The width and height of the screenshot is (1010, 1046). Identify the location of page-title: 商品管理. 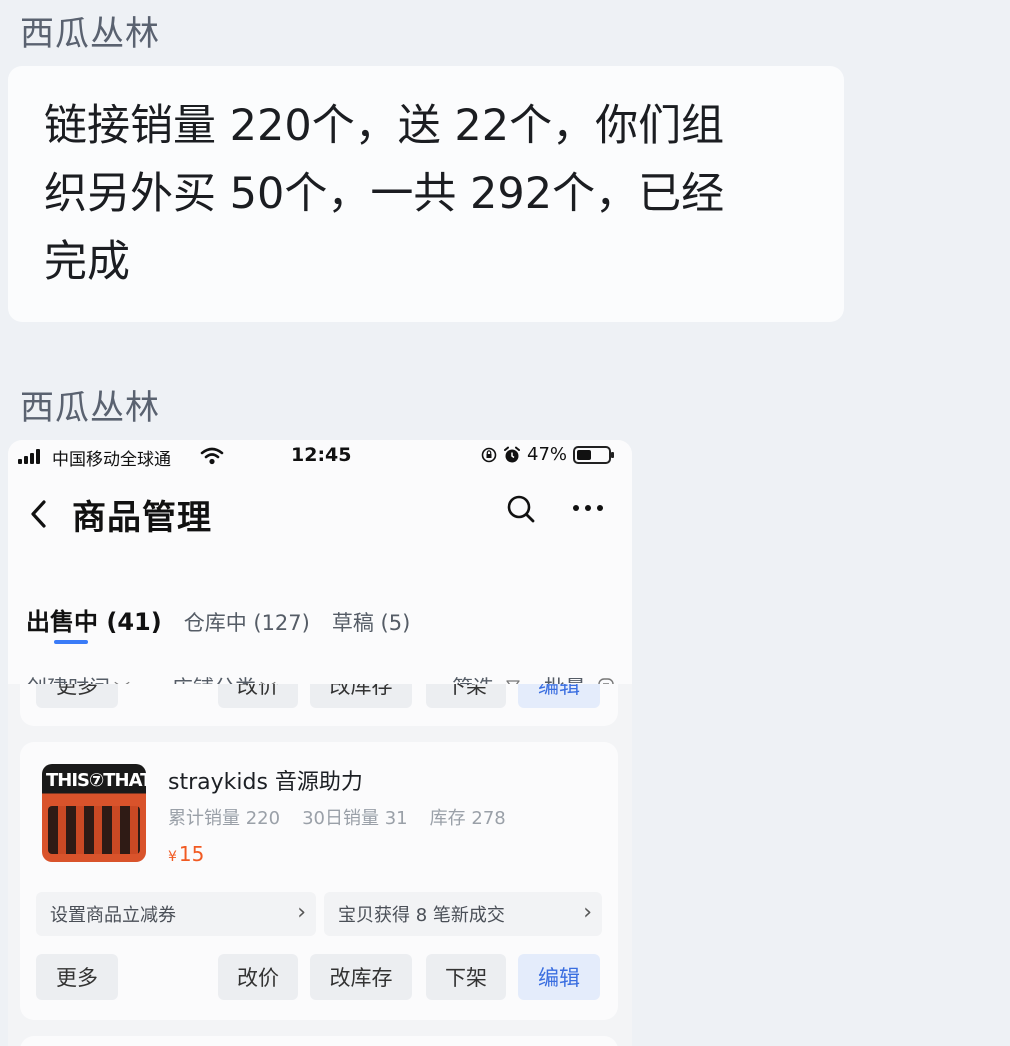
(142, 518).